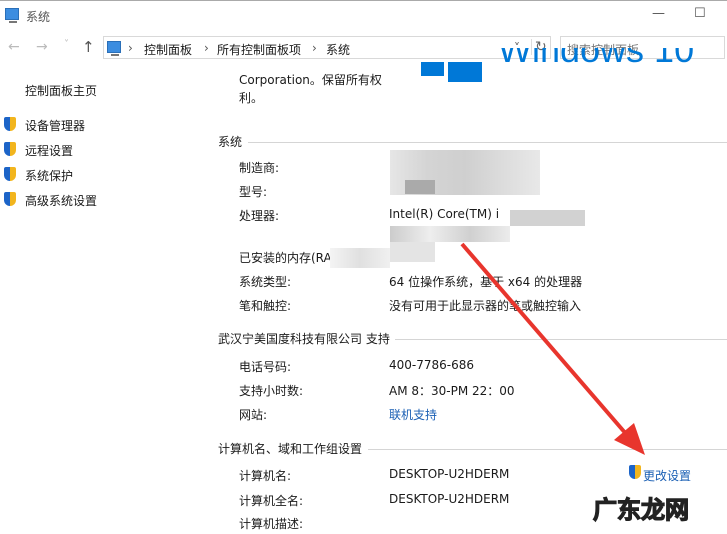 The image size is (727, 534). What do you see at coordinates (552, 348) in the screenshot?
I see `annotation-arrow` at bounding box center [552, 348].